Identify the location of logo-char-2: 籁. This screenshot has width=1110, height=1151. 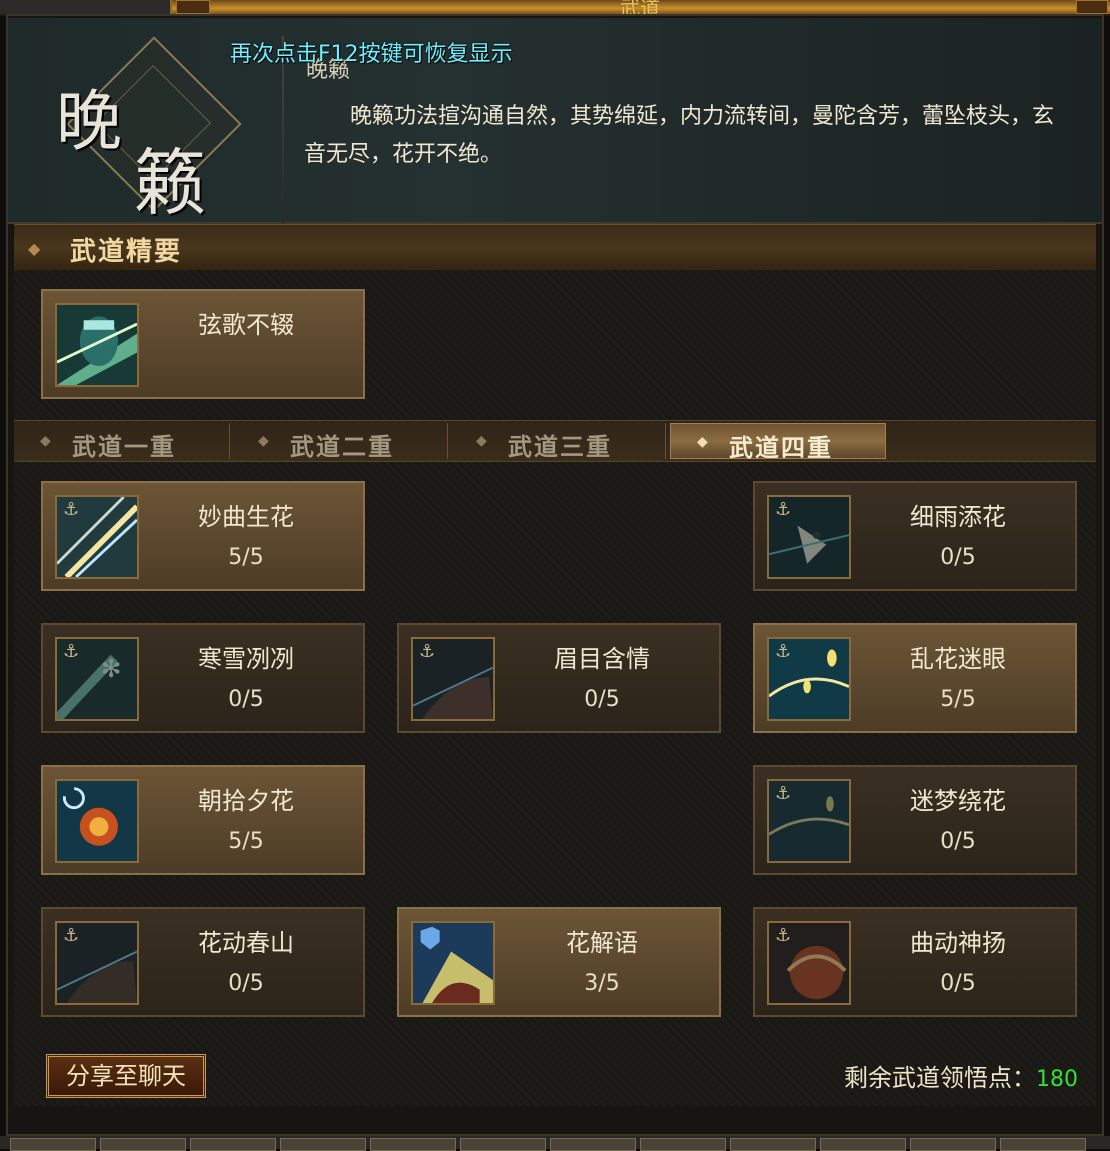
(170, 183).